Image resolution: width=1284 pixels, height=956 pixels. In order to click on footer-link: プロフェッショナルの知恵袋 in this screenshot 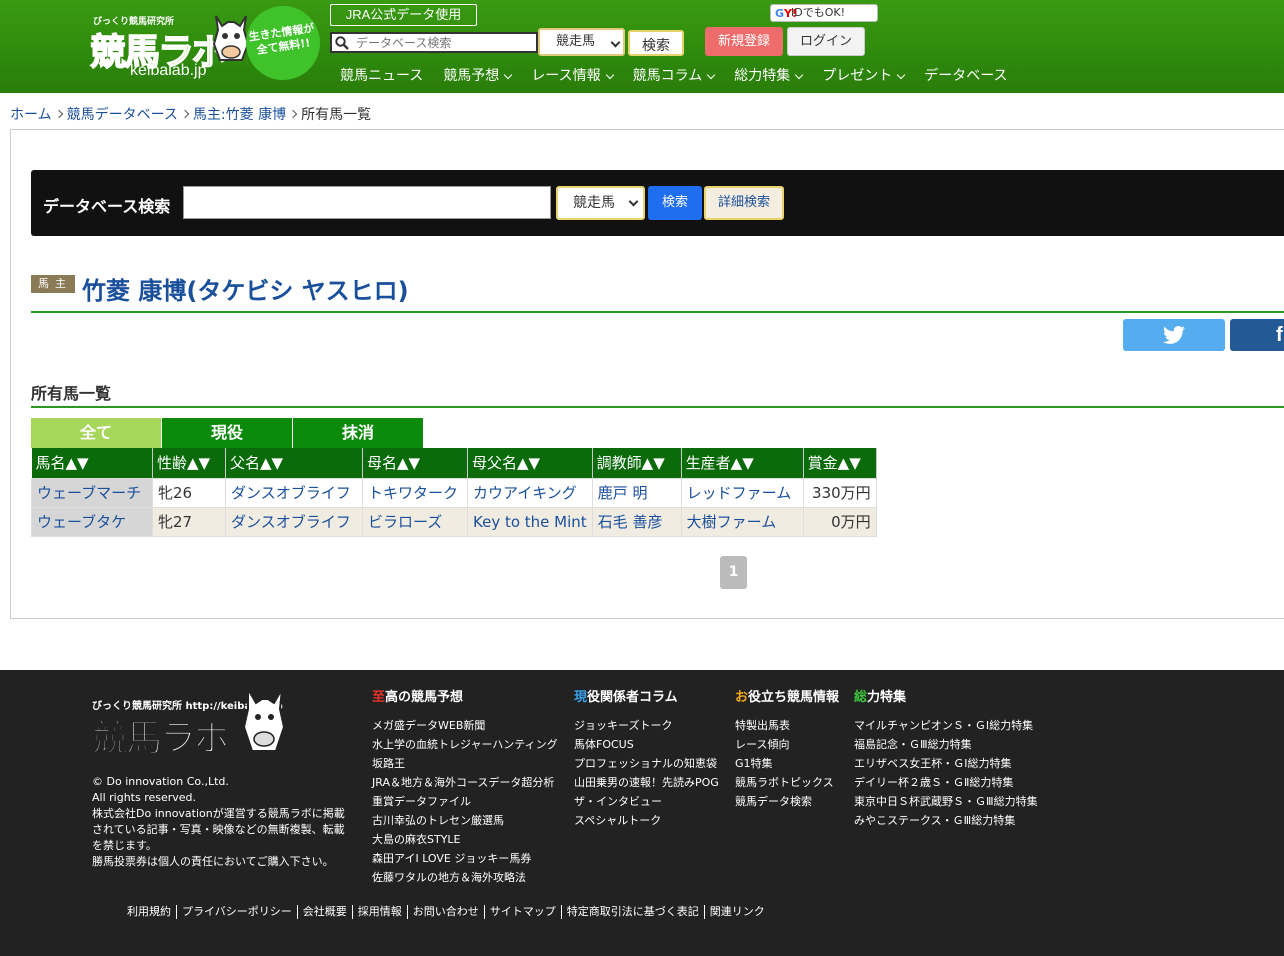, I will do `click(646, 763)`.